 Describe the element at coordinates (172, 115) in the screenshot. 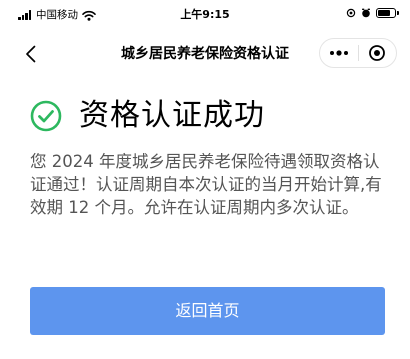

I see `result-title: 资格认证成功` at that location.